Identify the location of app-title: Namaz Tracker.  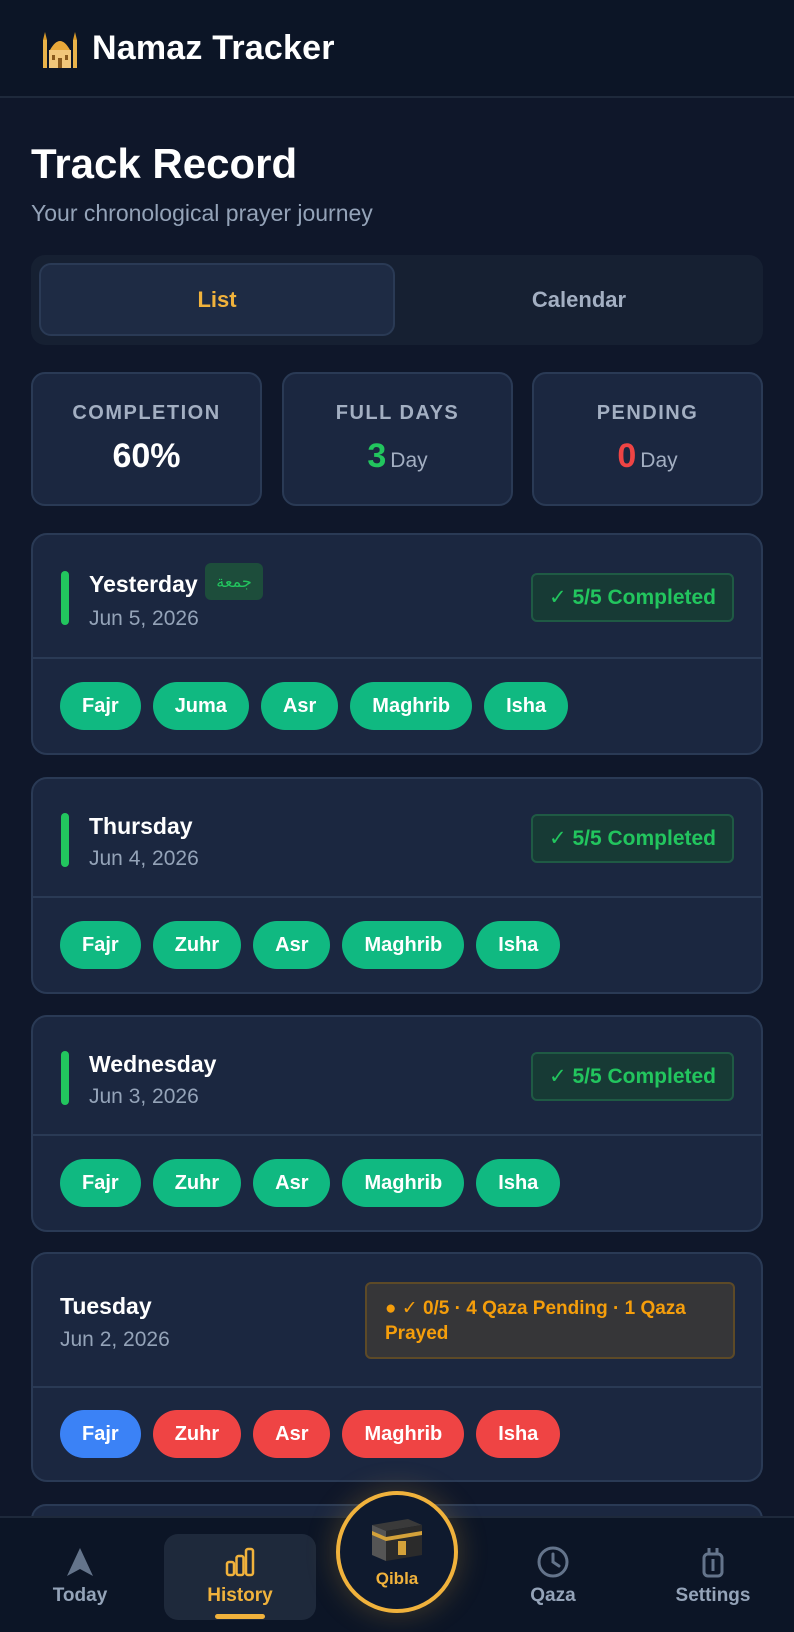
(213, 47).